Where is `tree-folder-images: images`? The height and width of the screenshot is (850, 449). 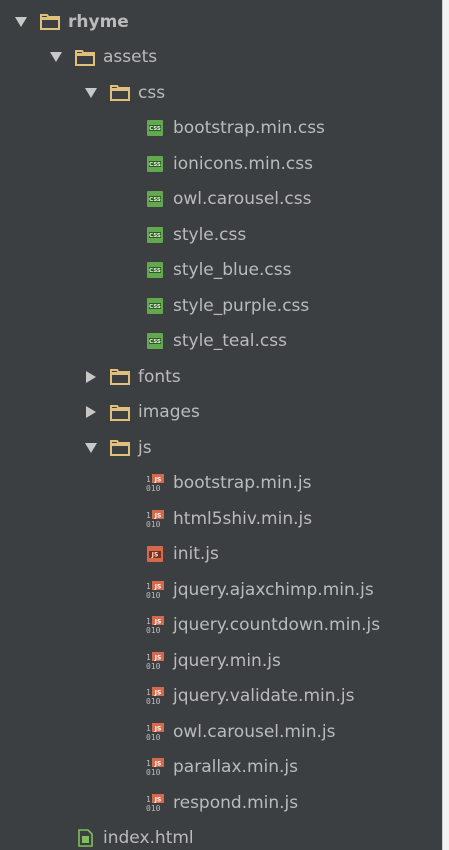
tree-folder-images: images is located at coordinates (221, 413).